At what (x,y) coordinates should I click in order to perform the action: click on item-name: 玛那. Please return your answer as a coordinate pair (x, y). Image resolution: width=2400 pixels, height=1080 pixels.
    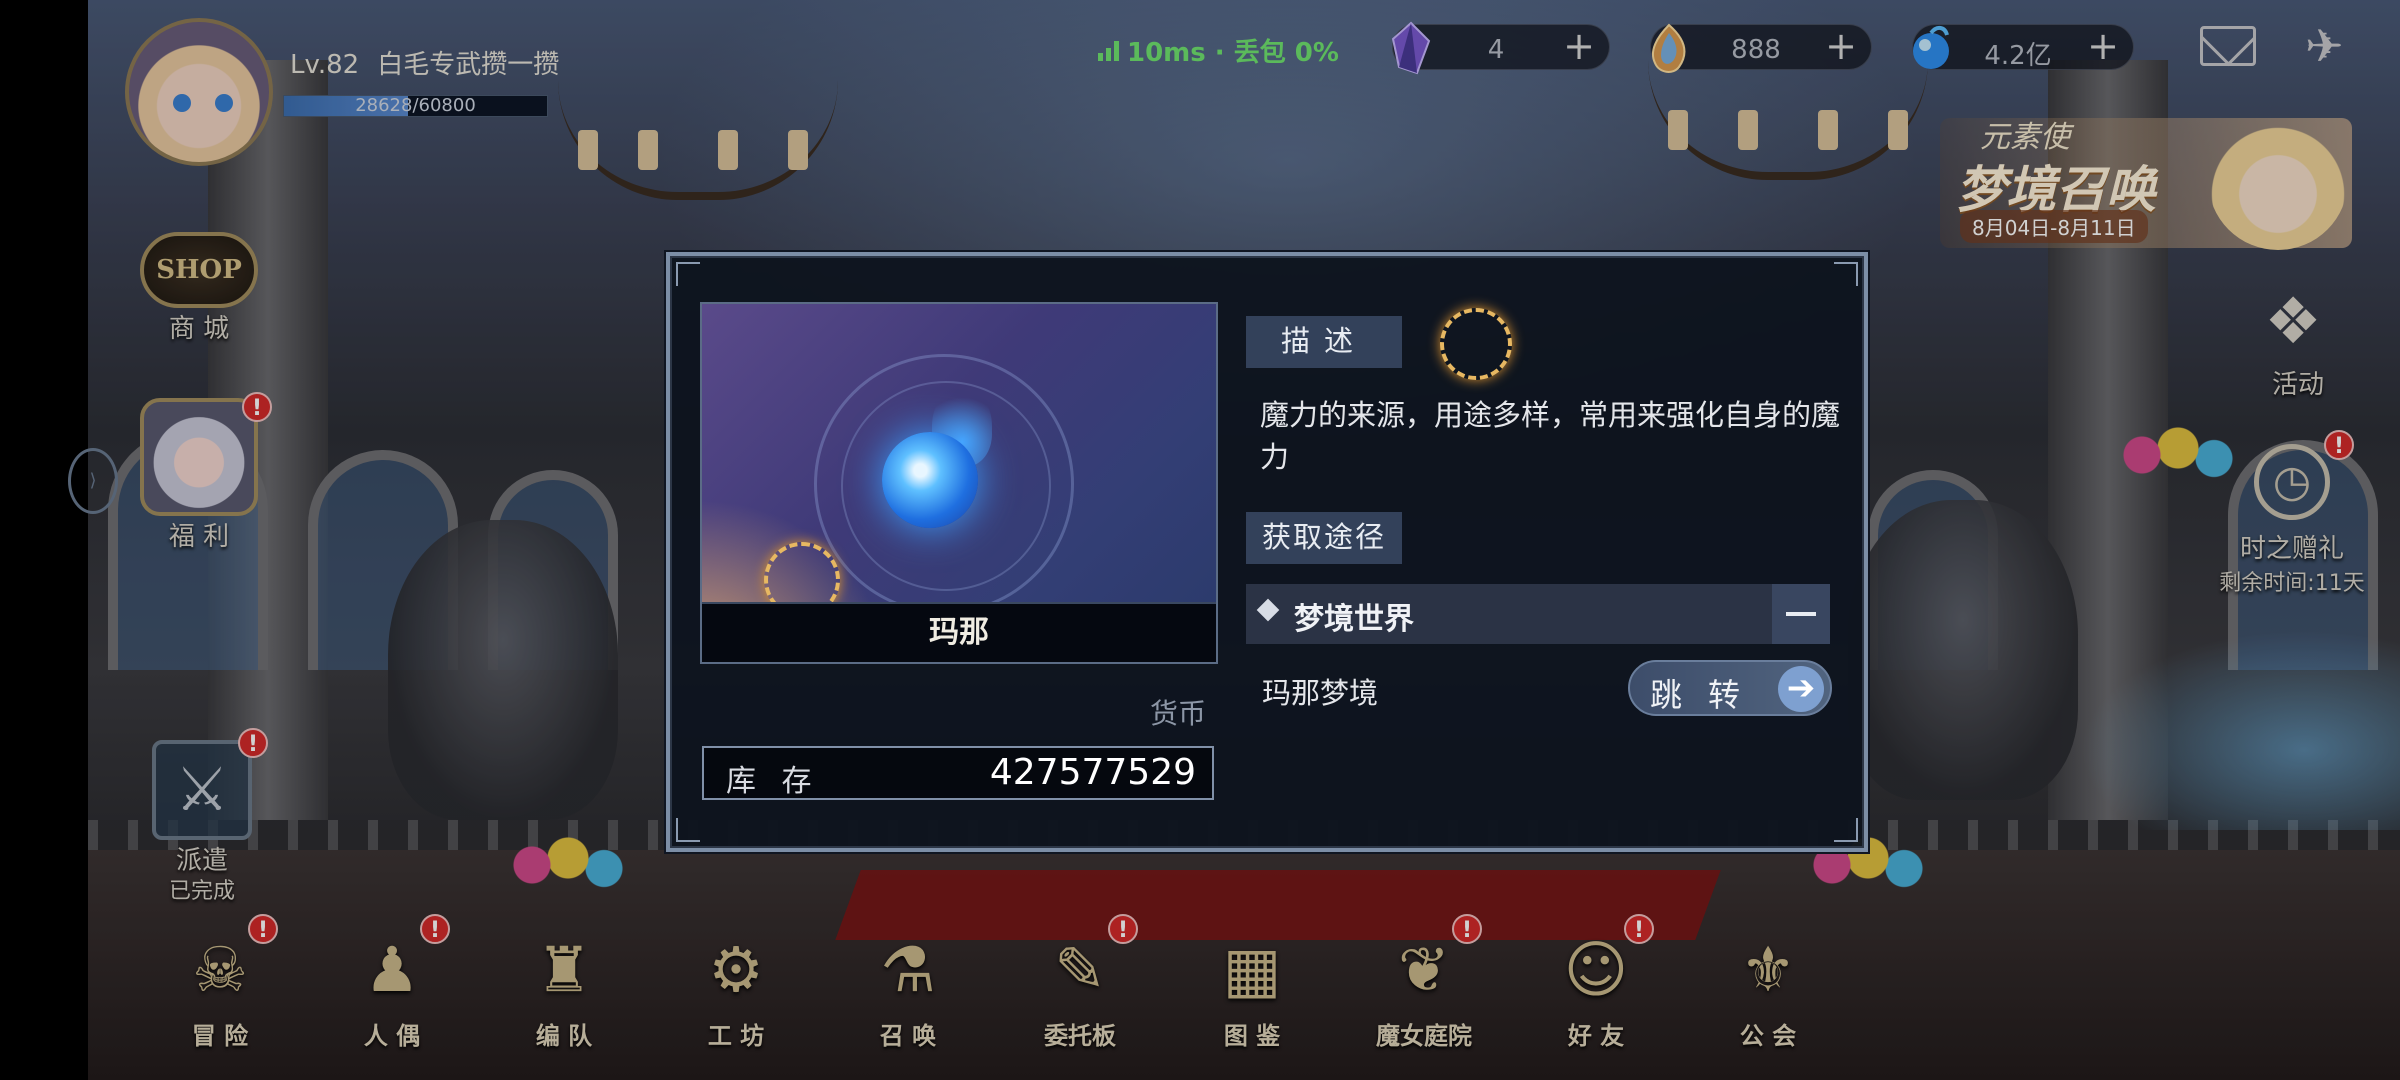
    Looking at the image, I should click on (959, 632).